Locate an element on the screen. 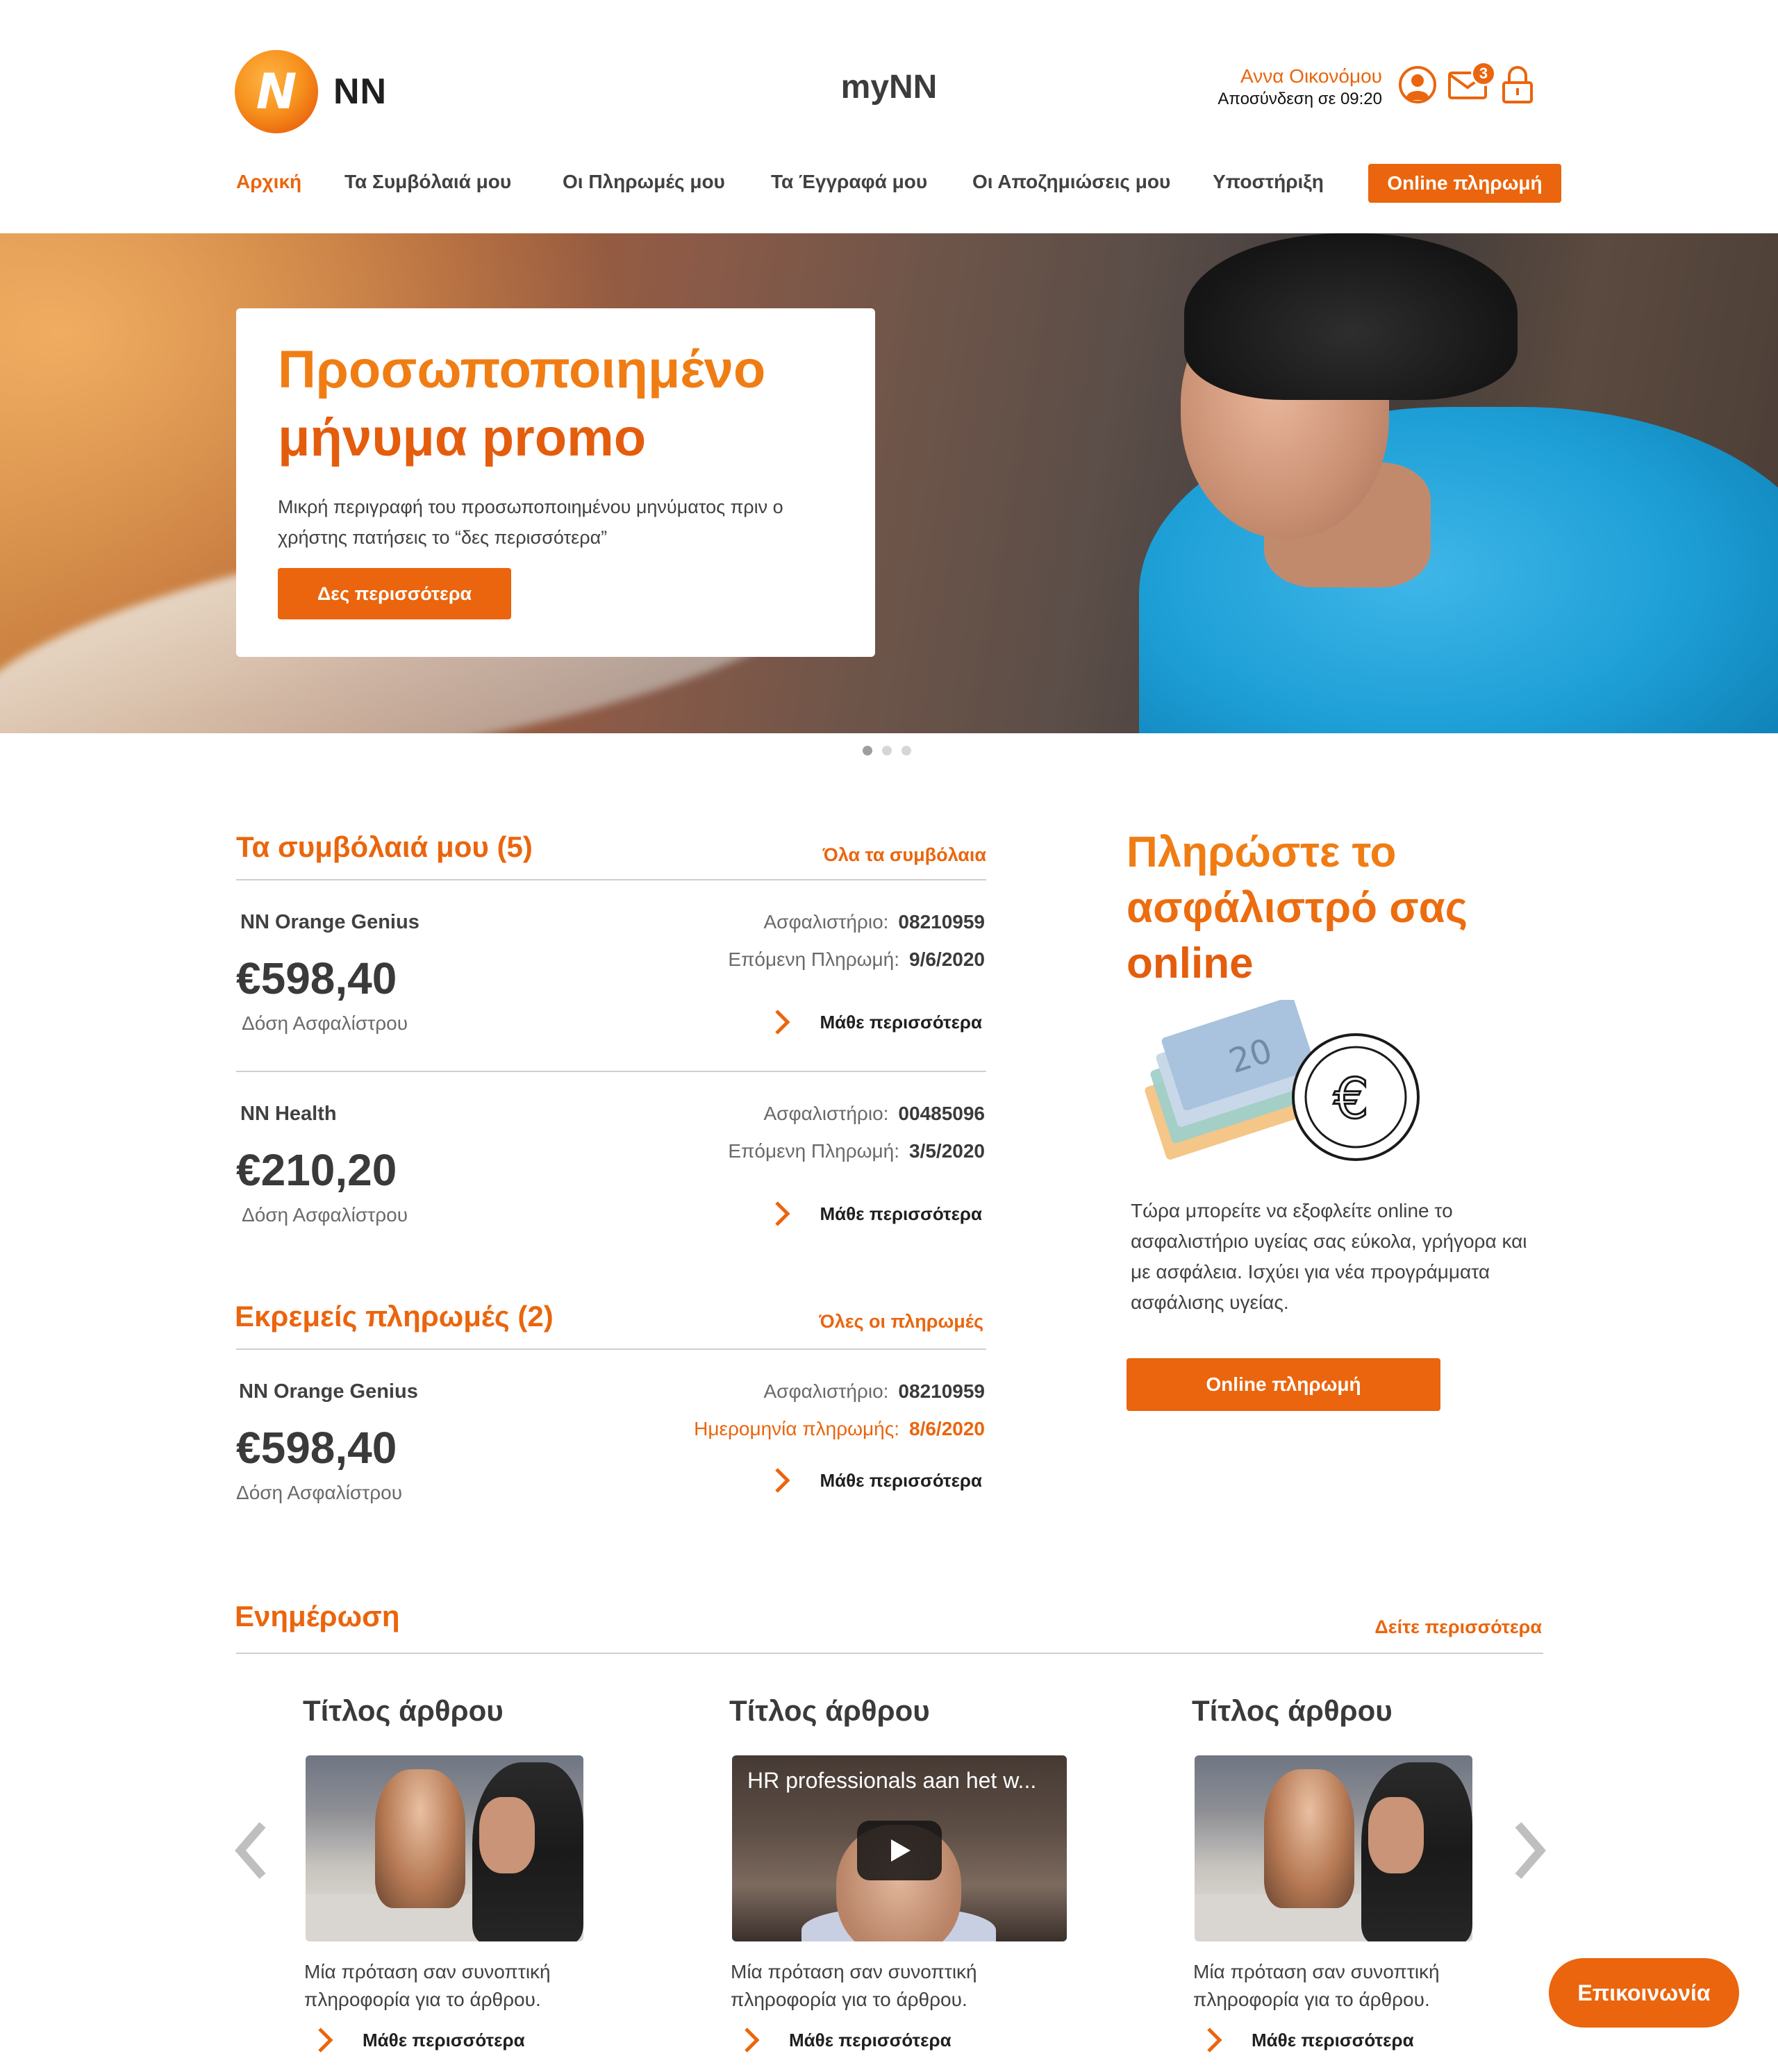 This screenshot has width=1778, height=2072. product-name: NN Health is located at coordinates (288, 1114).